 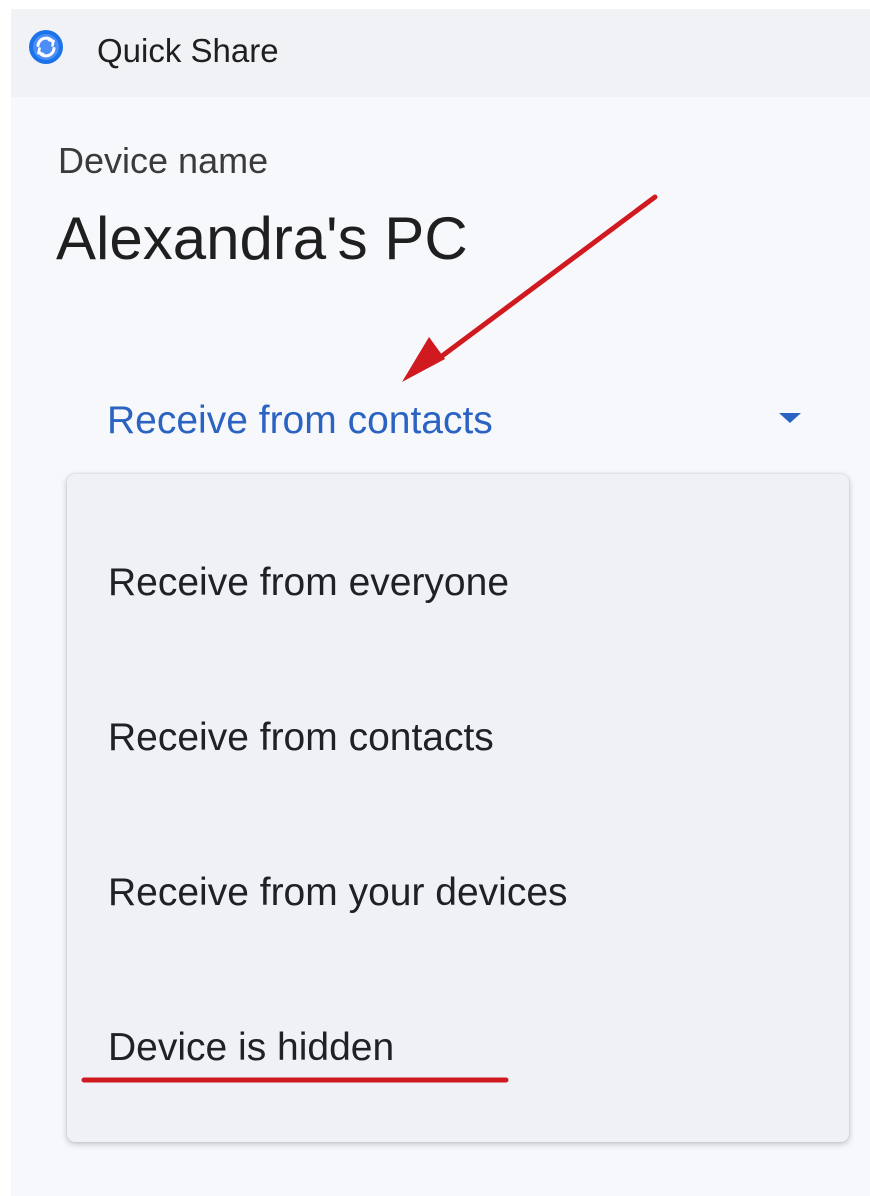 I want to click on app-title: Quick Share, so click(x=188, y=50).